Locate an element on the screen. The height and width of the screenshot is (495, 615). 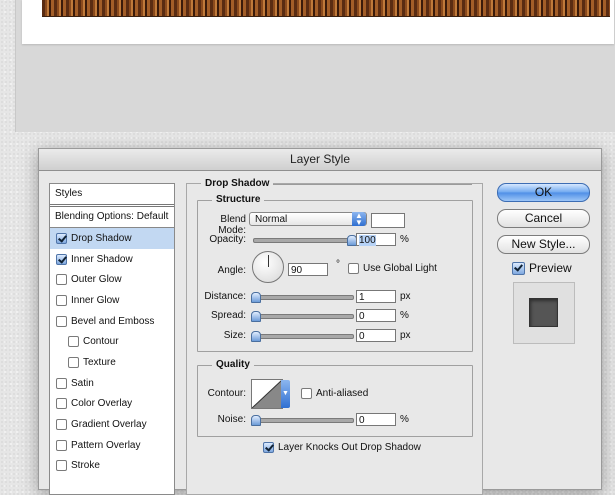
shadow-color-swatch is located at coordinates (388, 220).